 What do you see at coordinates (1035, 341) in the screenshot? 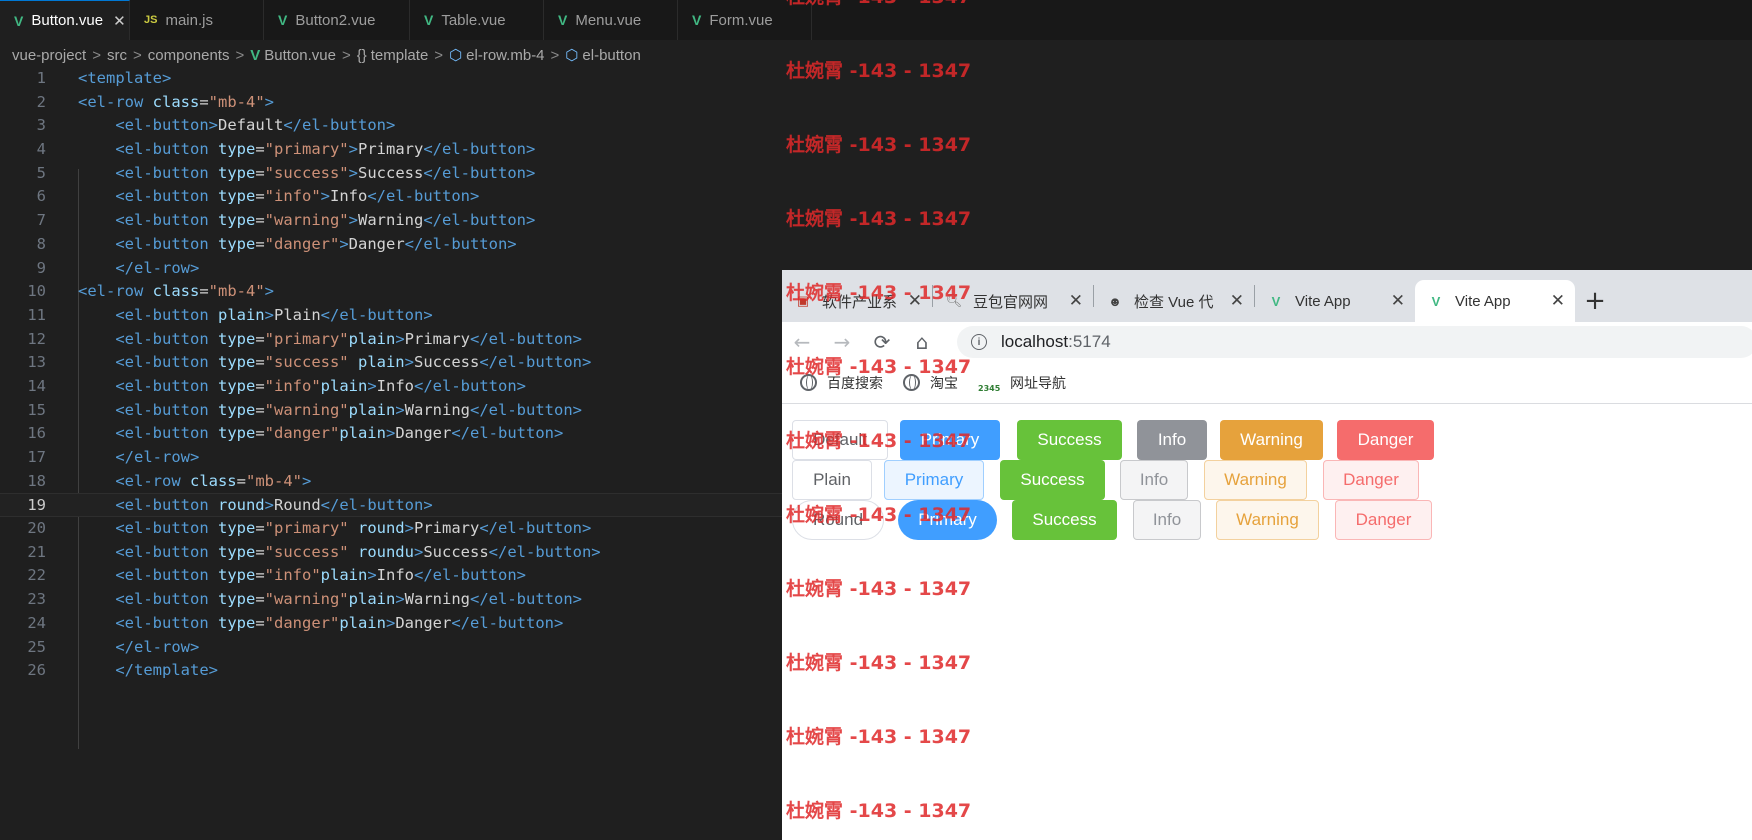
I see `url-host: localhost` at bounding box center [1035, 341].